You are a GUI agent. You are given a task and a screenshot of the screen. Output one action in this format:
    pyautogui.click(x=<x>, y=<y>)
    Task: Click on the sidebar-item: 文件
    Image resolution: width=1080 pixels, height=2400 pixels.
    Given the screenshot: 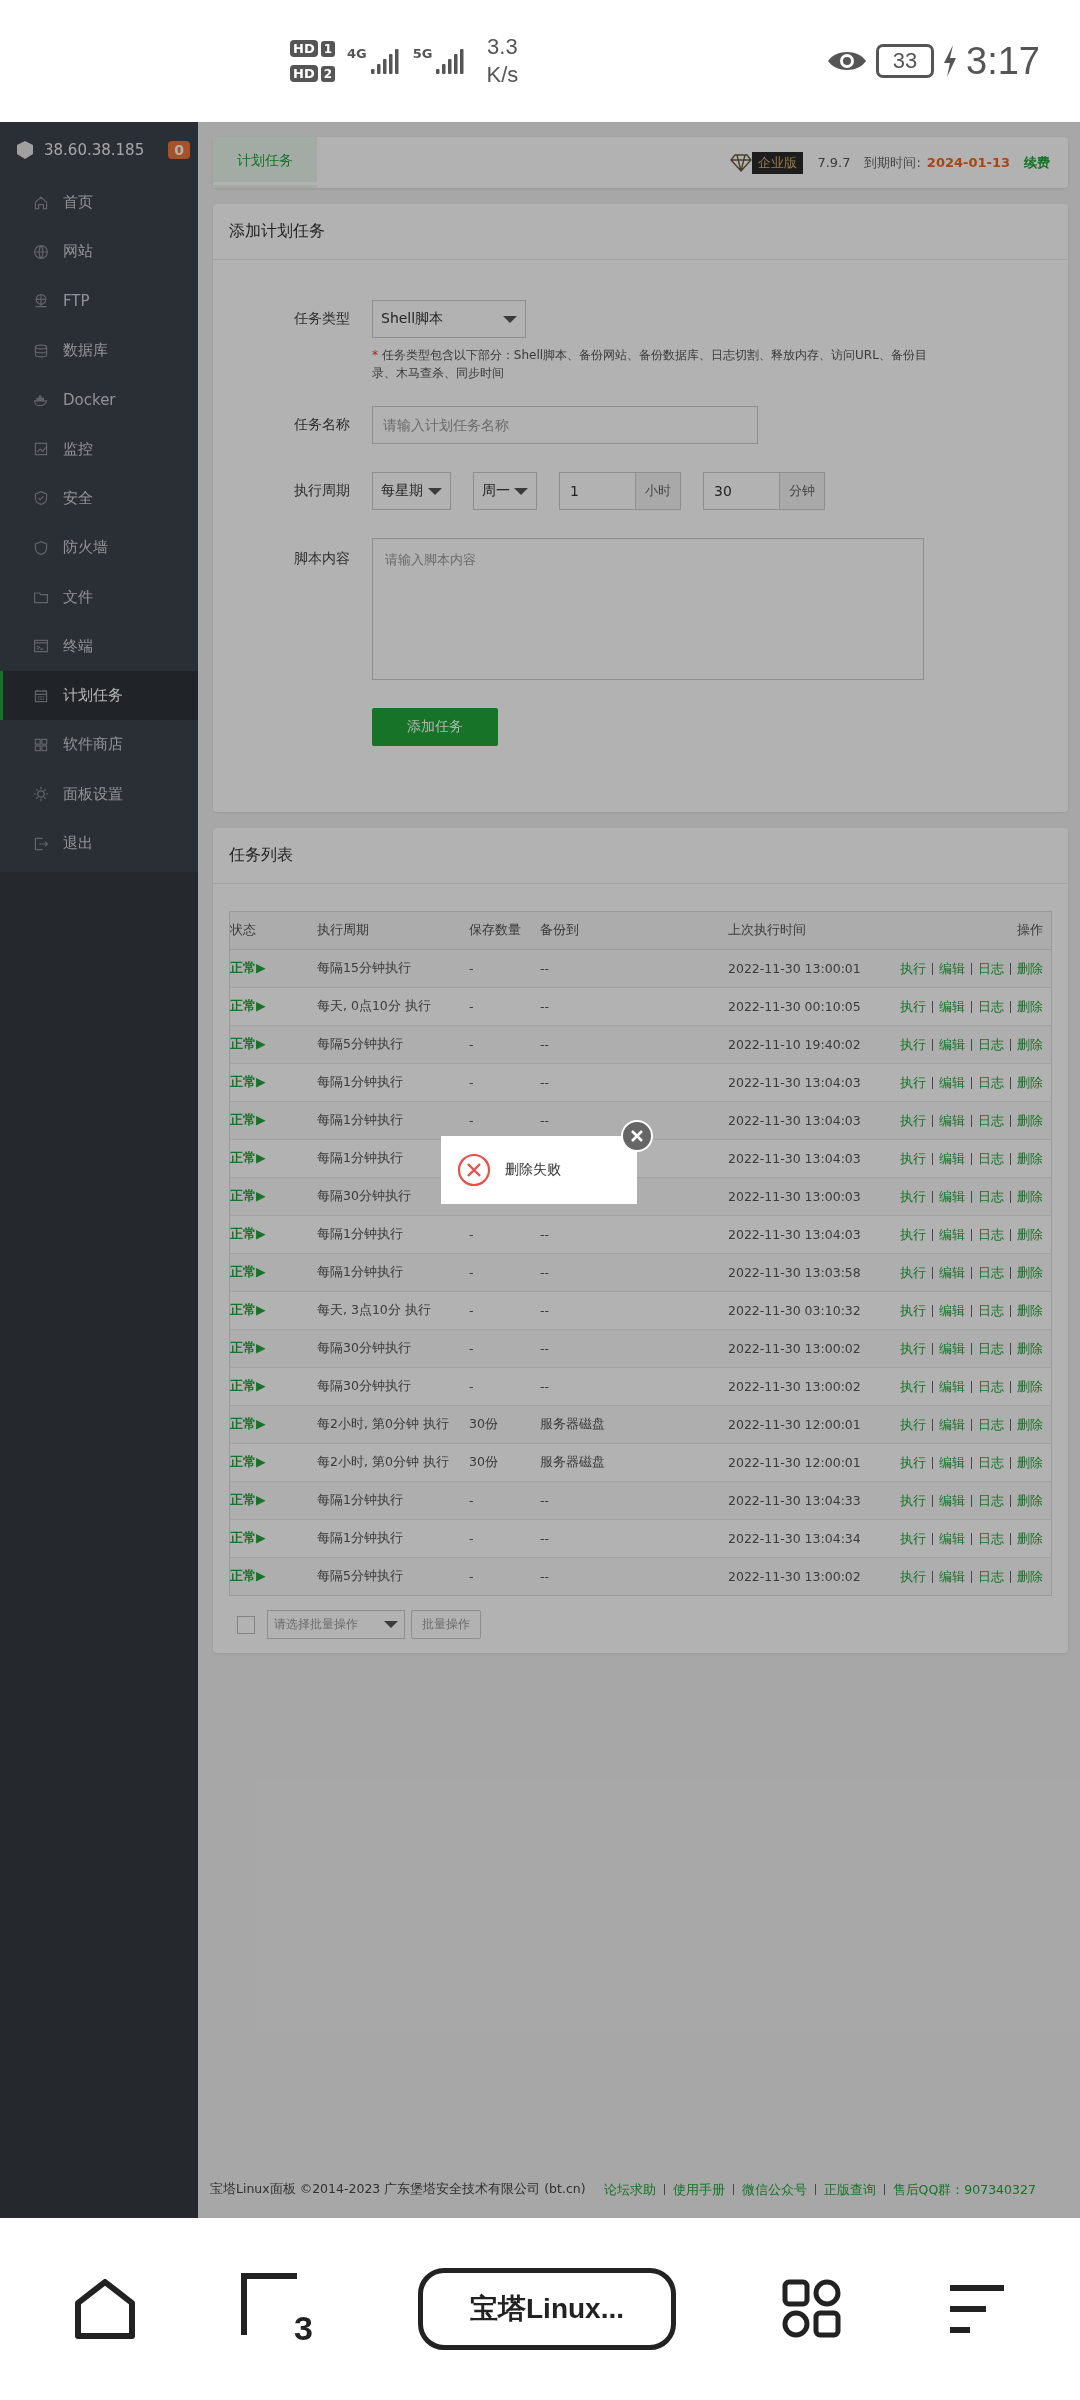 What is the action you would take?
    pyautogui.click(x=99, y=597)
    